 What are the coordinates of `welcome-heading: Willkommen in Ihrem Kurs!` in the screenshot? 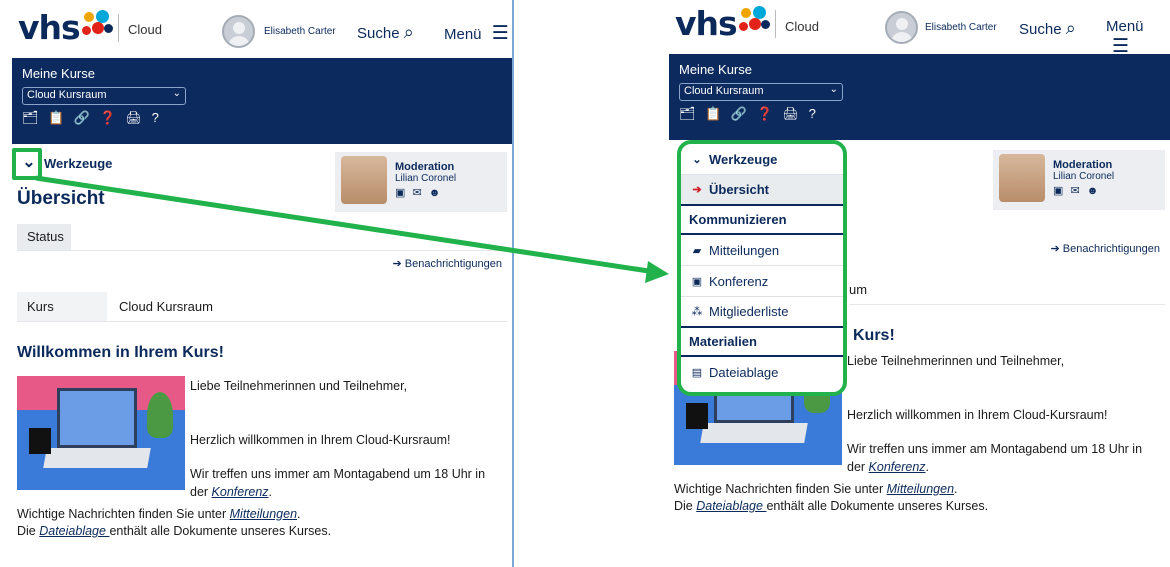 It's located at (120, 352).